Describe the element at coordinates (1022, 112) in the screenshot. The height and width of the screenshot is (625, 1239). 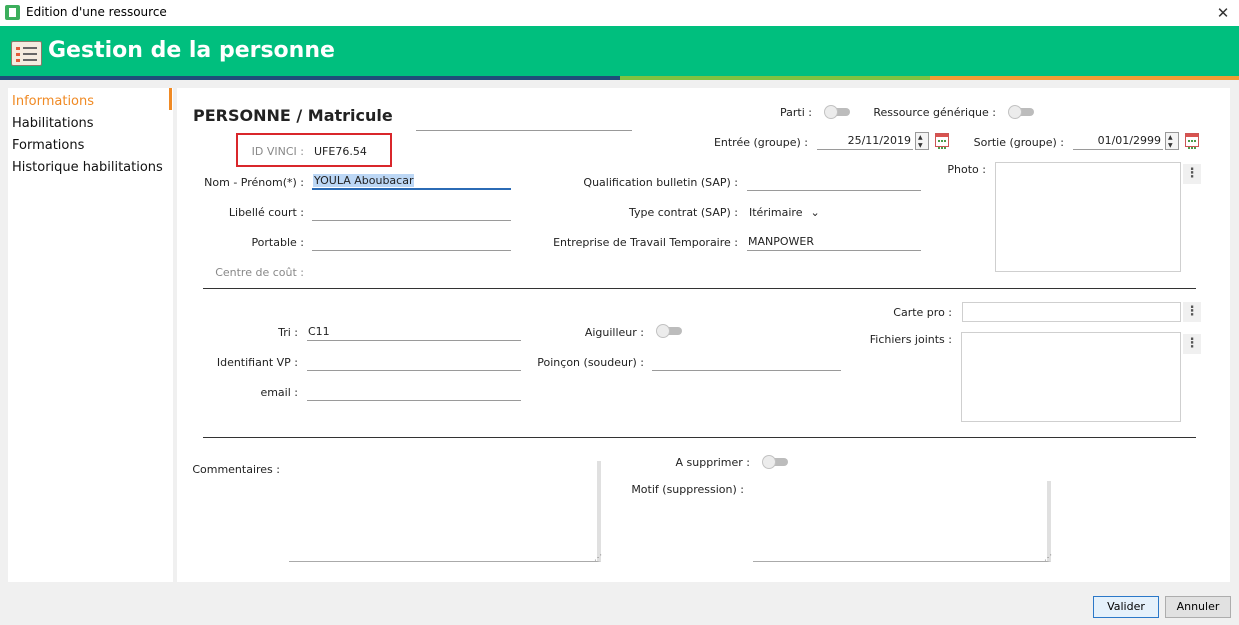
I see `ressource-generique-toggle` at that location.